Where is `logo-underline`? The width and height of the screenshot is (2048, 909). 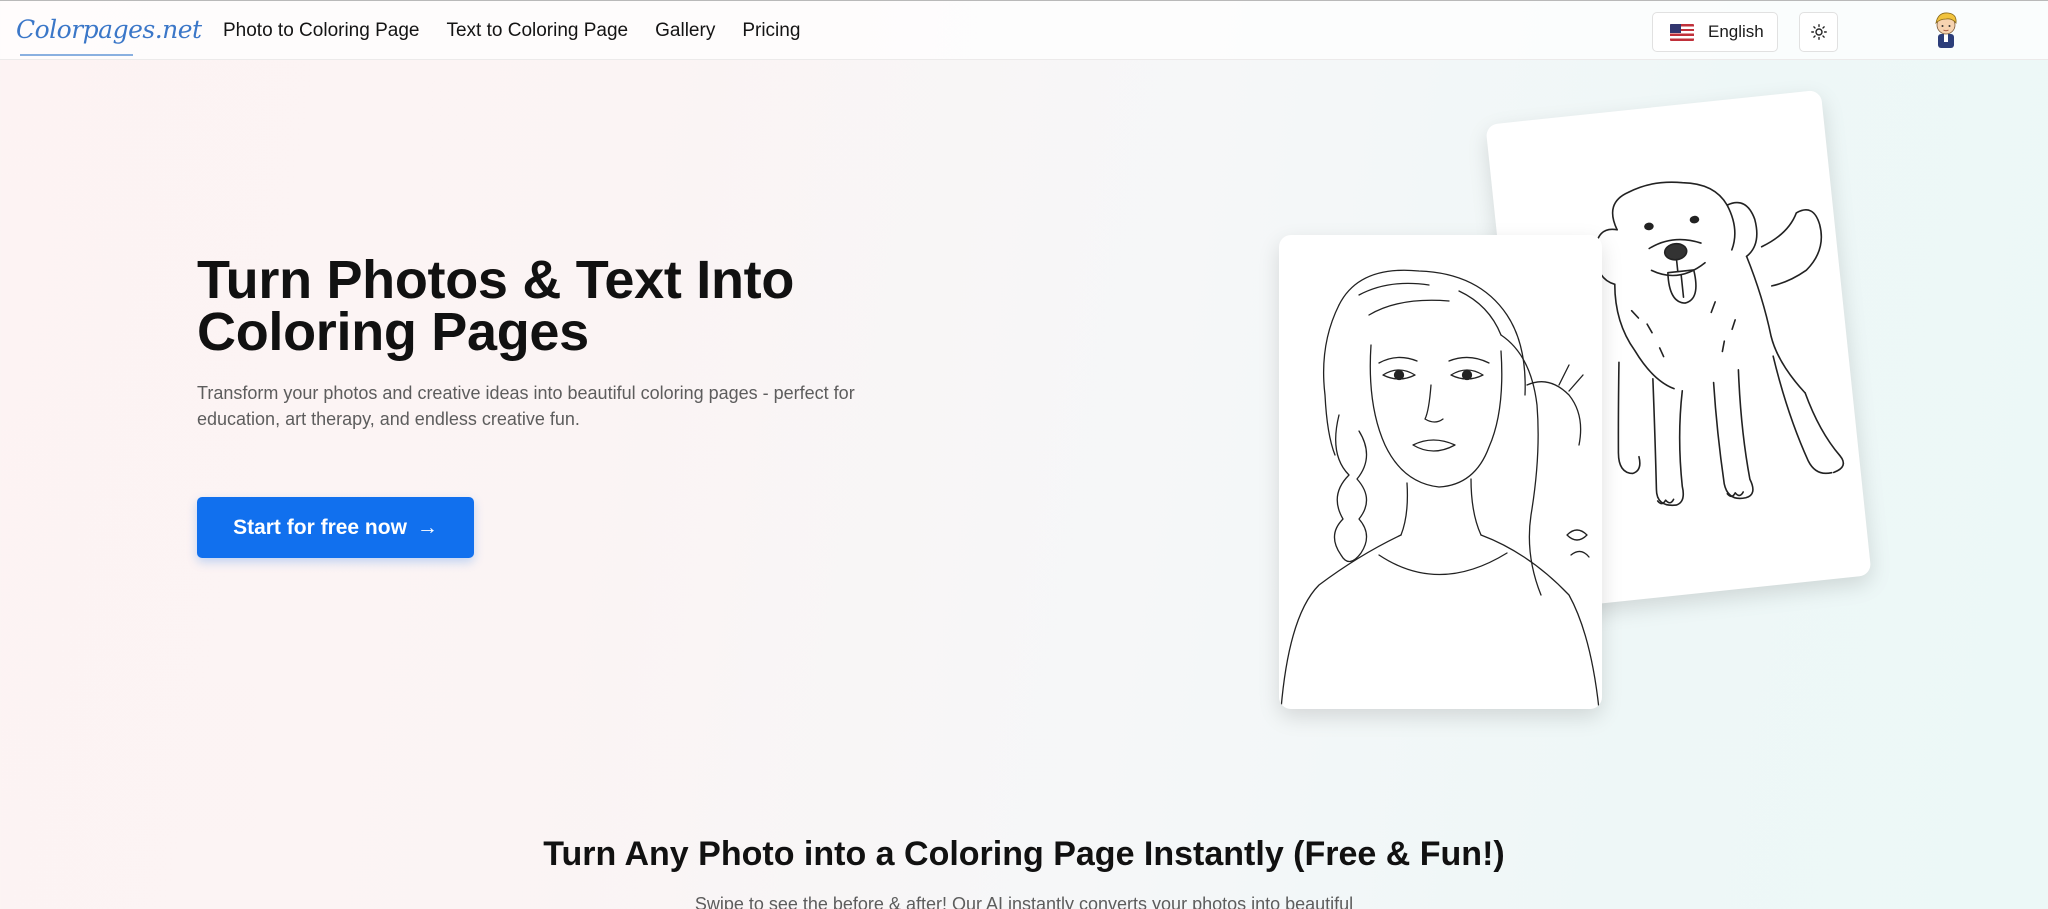 logo-underline is located at coordinates (76, 55).